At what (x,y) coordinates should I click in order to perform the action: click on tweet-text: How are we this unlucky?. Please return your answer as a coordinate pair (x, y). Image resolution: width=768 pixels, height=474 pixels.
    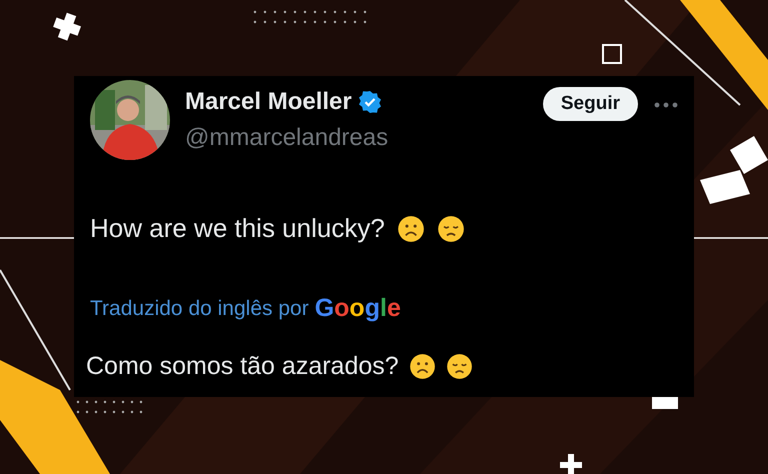
    Looking at the image, I should click on (237, 228).